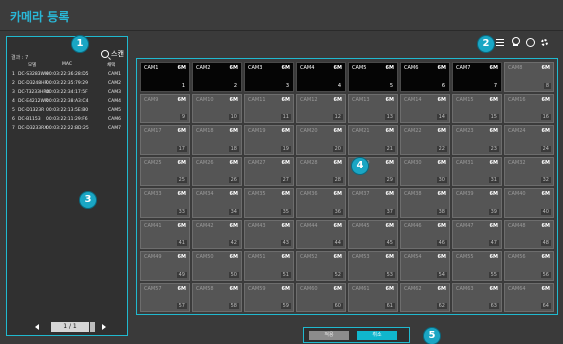 The width and height of the screenshot is (563, 344). Describe the element at coordinates (205, 131) in the screenshot. I see `camera-slot-name: CAM18` at that location.